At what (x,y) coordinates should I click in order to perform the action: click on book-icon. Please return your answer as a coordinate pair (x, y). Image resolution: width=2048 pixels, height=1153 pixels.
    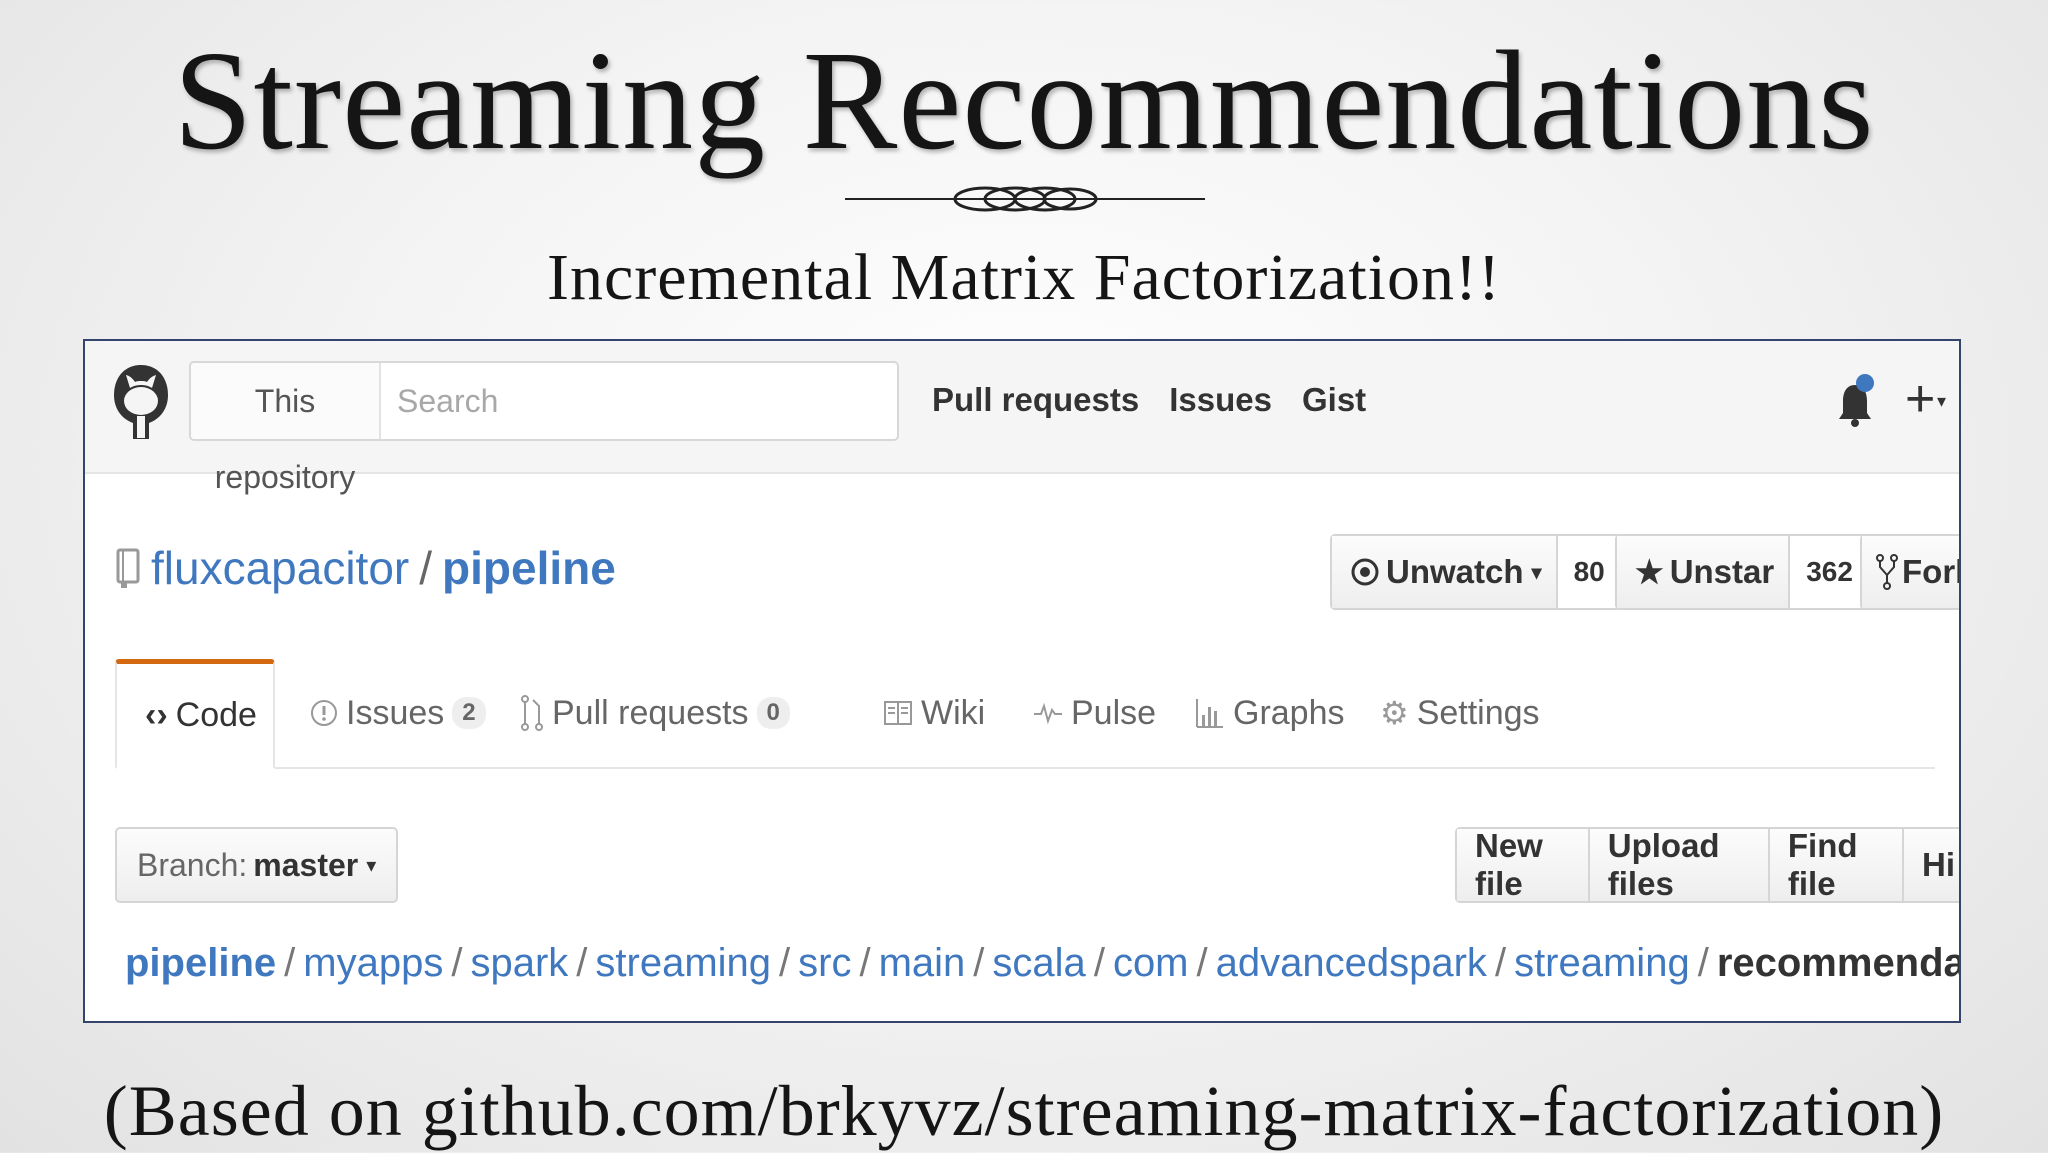
    Looking at the image, I should click on (898, 713).